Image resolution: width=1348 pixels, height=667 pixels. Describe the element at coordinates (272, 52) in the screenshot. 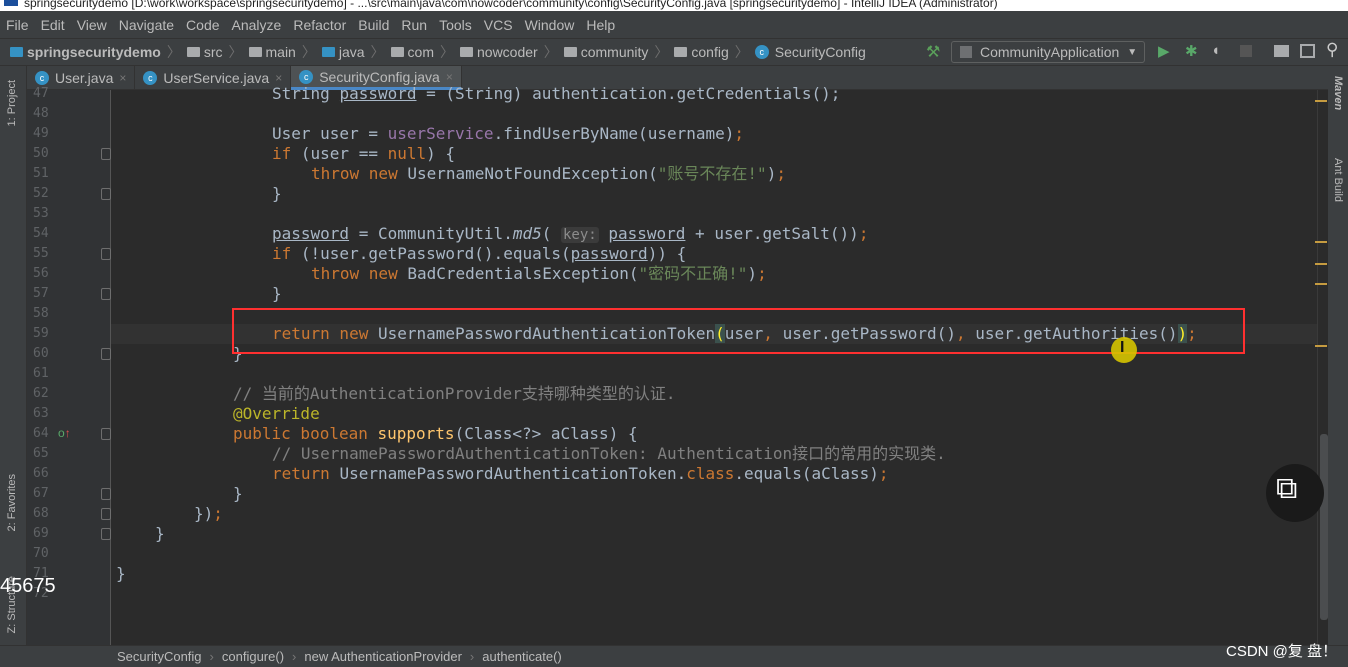

I see `breadcrumb-item: main` at that location.